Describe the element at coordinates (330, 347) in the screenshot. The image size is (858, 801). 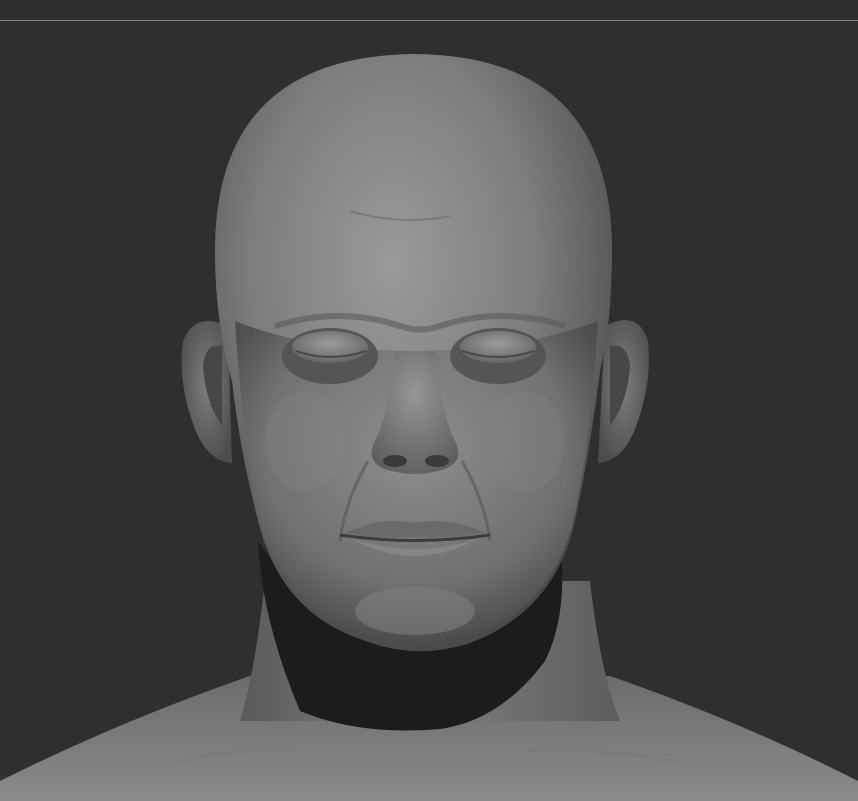
I see `left-eyelid` at that location.